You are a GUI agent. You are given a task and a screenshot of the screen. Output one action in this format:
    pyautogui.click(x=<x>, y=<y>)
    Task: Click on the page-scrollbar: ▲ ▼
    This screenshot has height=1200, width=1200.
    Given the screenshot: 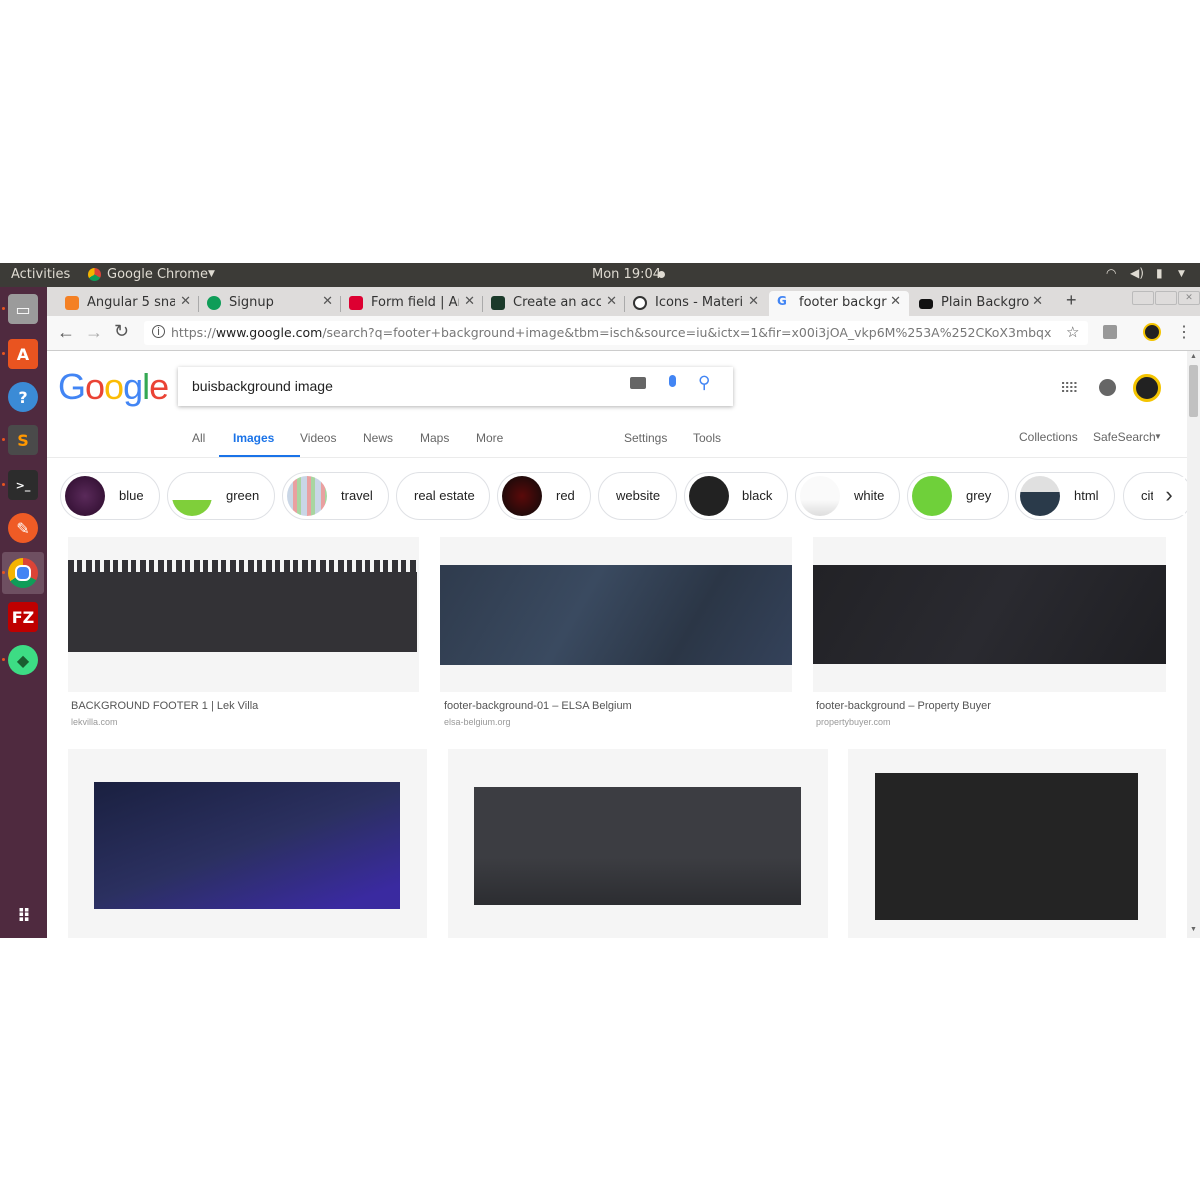 What is the action you would take?
    pyautogui.click(x=1193, y=644)
    